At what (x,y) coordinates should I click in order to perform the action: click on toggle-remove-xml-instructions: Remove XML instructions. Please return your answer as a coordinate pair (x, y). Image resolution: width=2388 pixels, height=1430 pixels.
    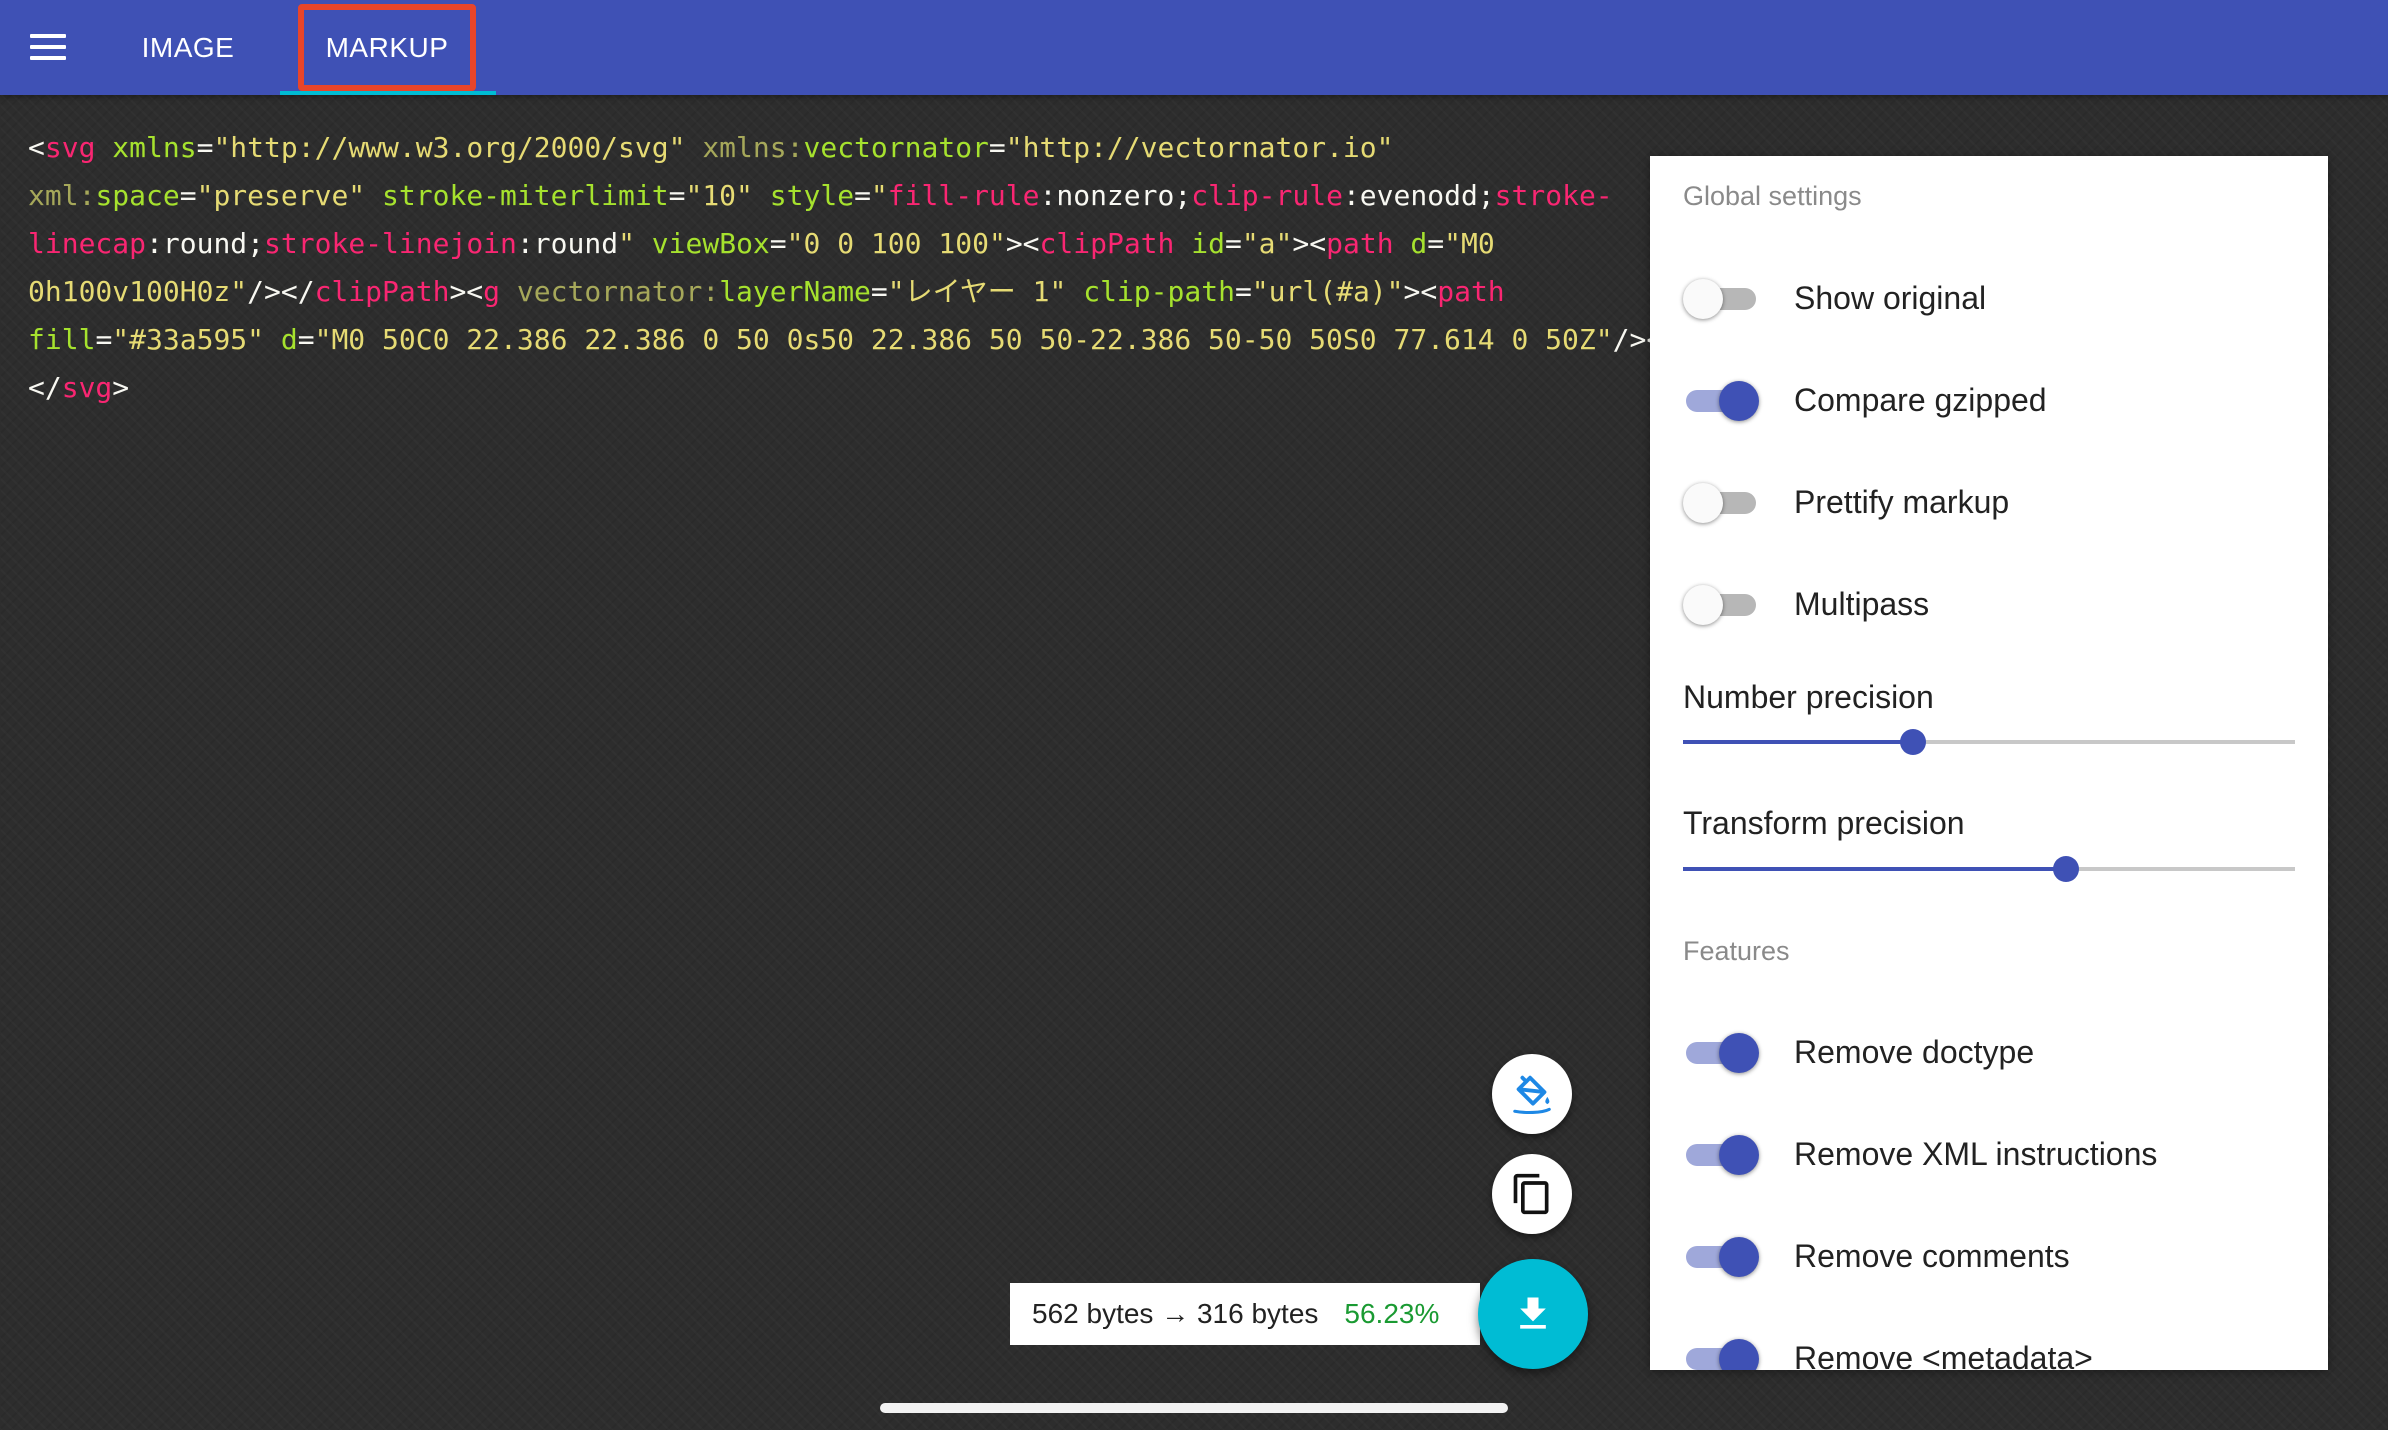
    Looking at the image, I should click on (1993, 1154).